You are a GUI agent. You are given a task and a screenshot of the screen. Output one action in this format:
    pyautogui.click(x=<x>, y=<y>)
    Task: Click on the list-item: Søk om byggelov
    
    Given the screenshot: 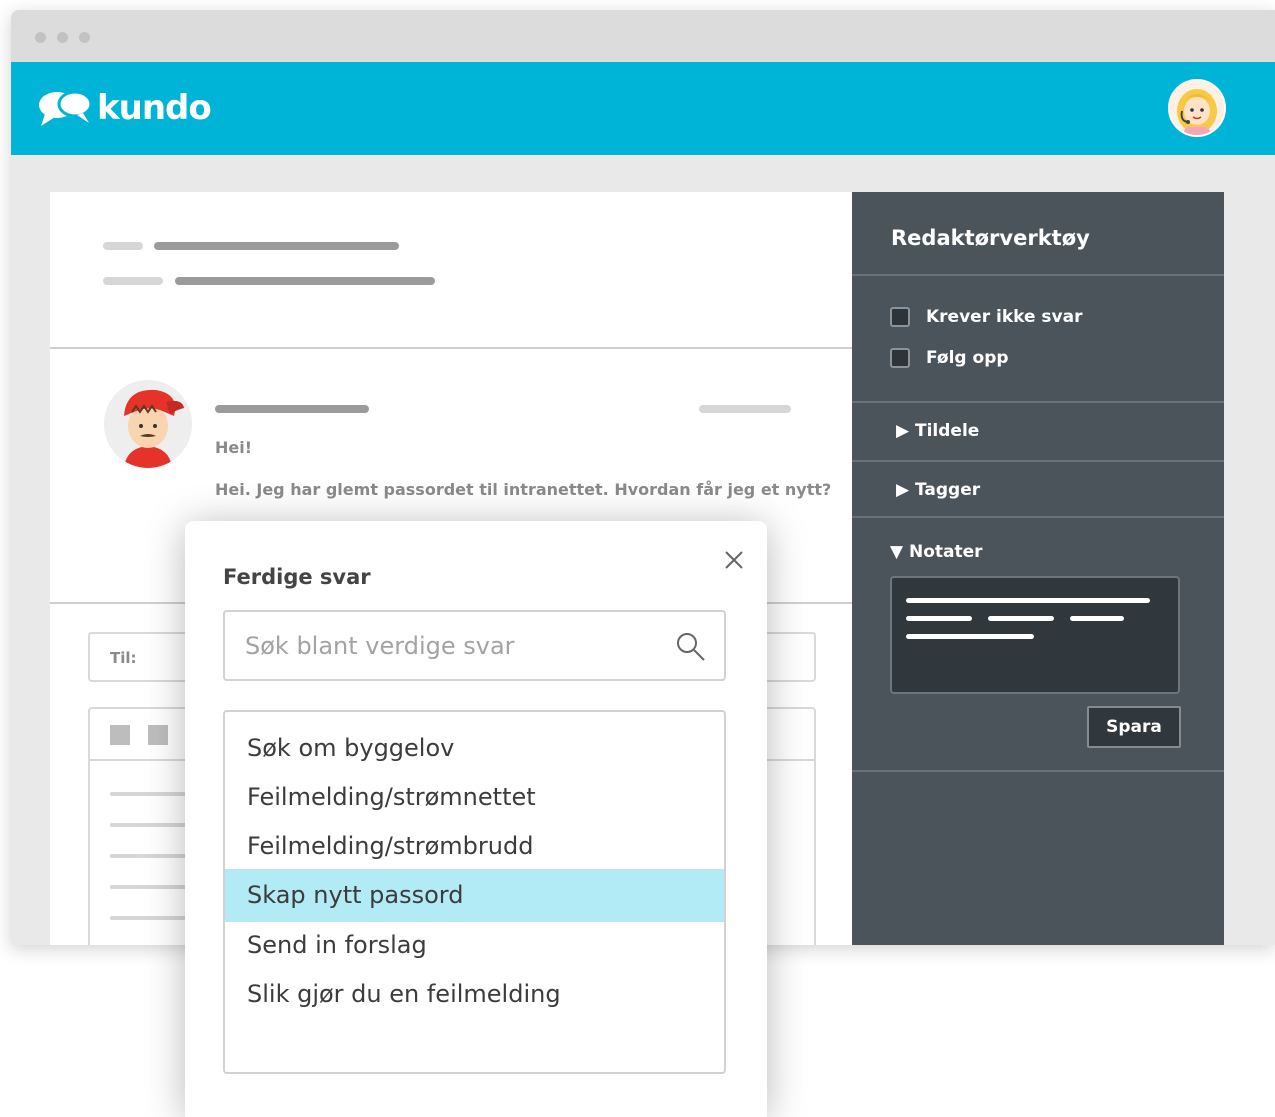 What is the action you would take?
    pyautogui.click(x=474, y=748)
    